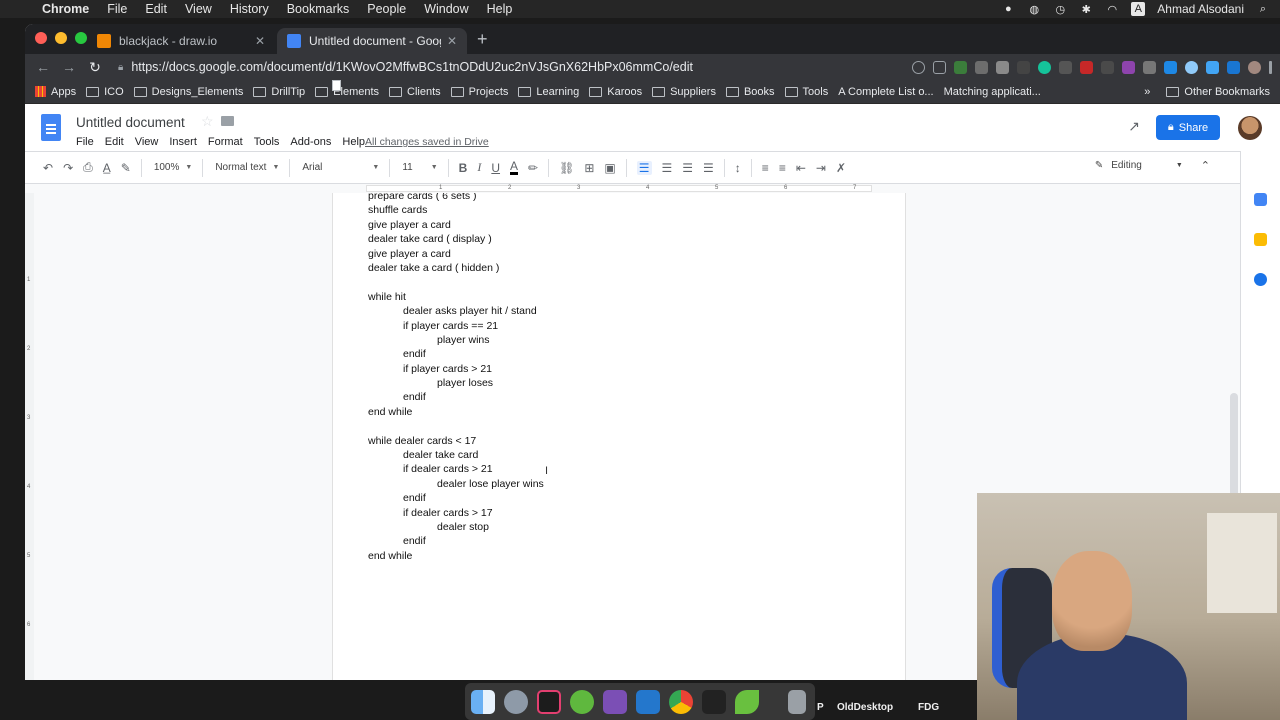 This screenshot has width=1280, height=720. What do you see at coordinates (1200, 9) in the screenshot?
I see `user-name: Ahmad Alsodani` at bounding box center [1200, 9].